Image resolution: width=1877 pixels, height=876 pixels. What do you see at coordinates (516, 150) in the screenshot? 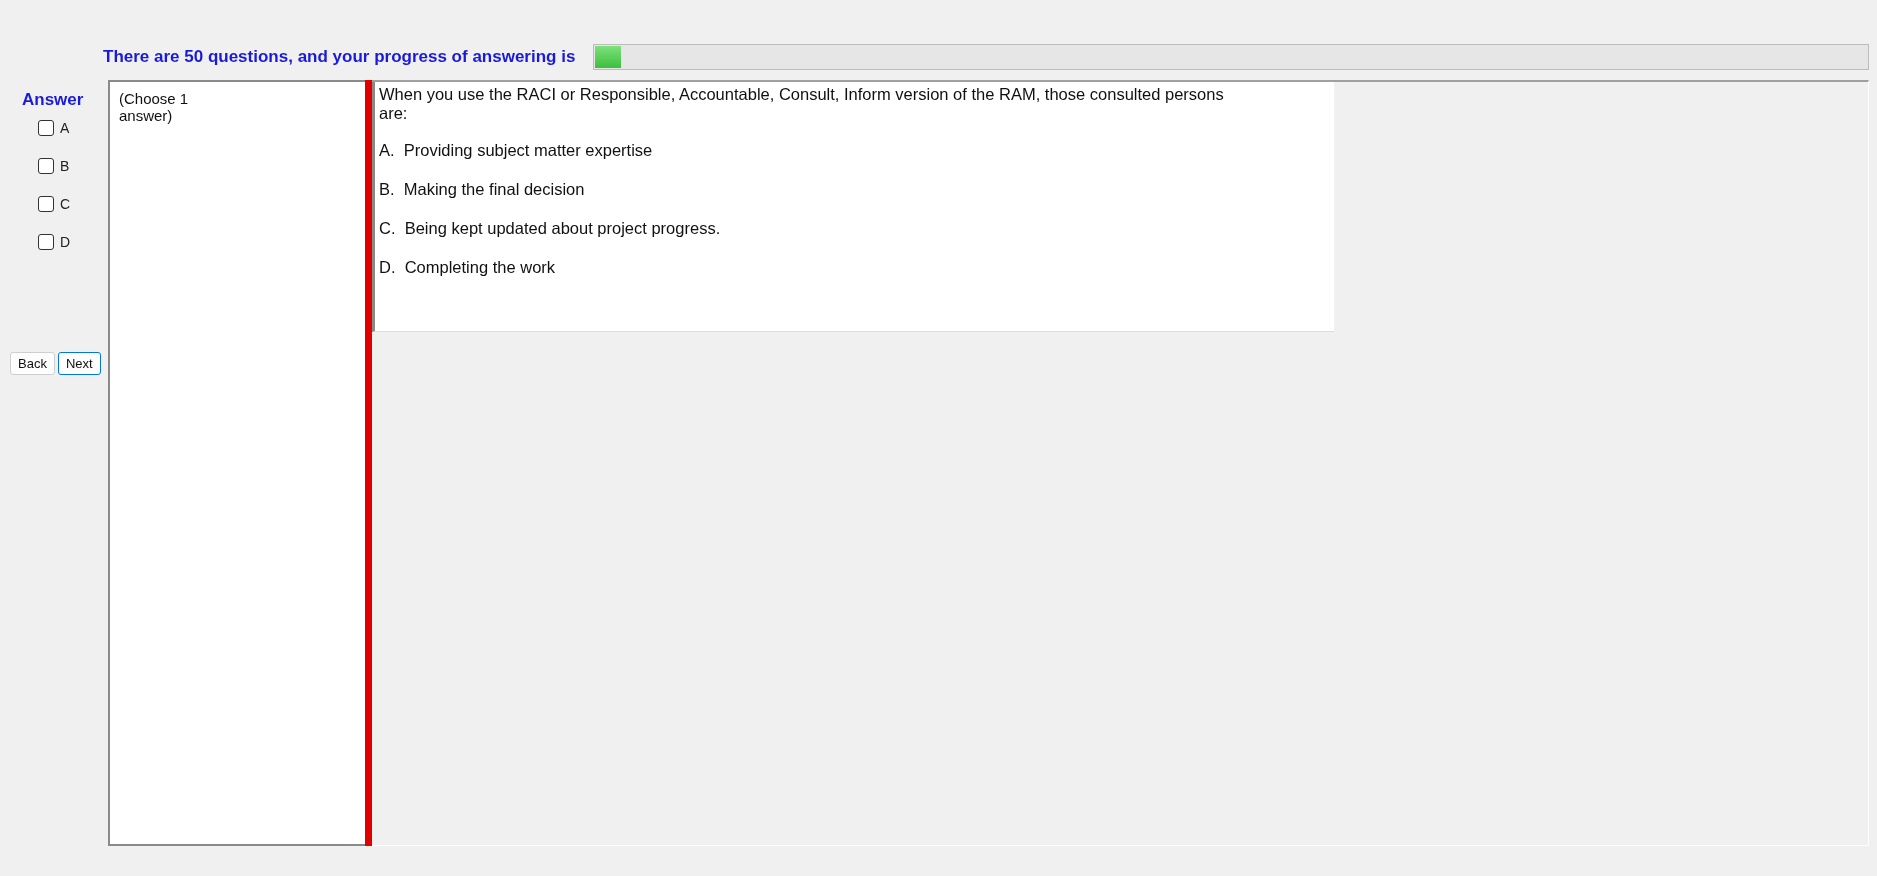
I see `answer-choice: A. Providing subject matter expertise` at bounding box center [516, 150].